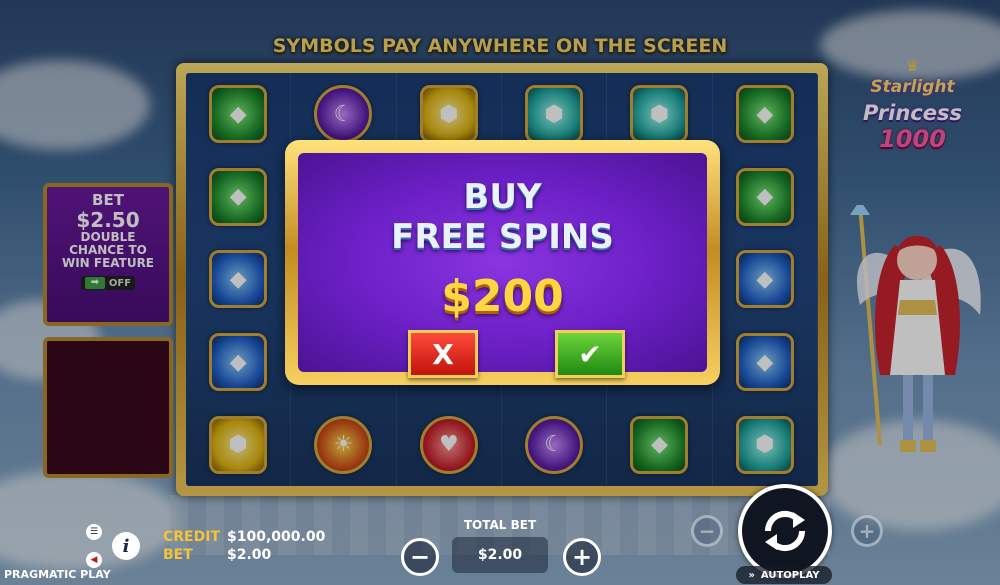  Describe the element at coordinates (912, 139) in the screenshot. I see `logo-line-3: 1000` at that location.